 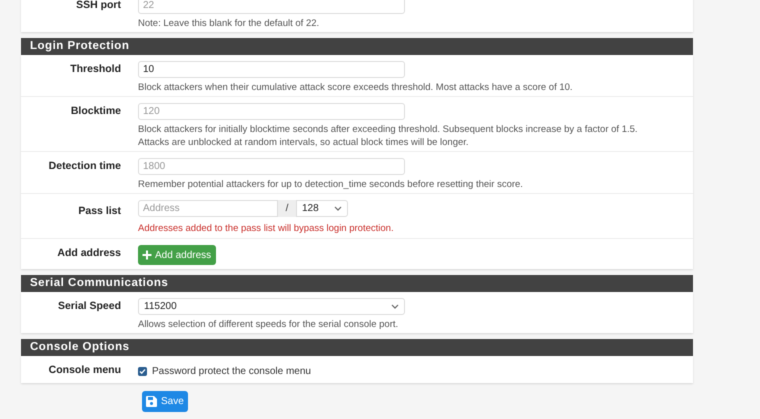 What do you see at coordinates (88, 253) in the screenshot?
I see `field-label: Add address` at bounding box center [88, 253].